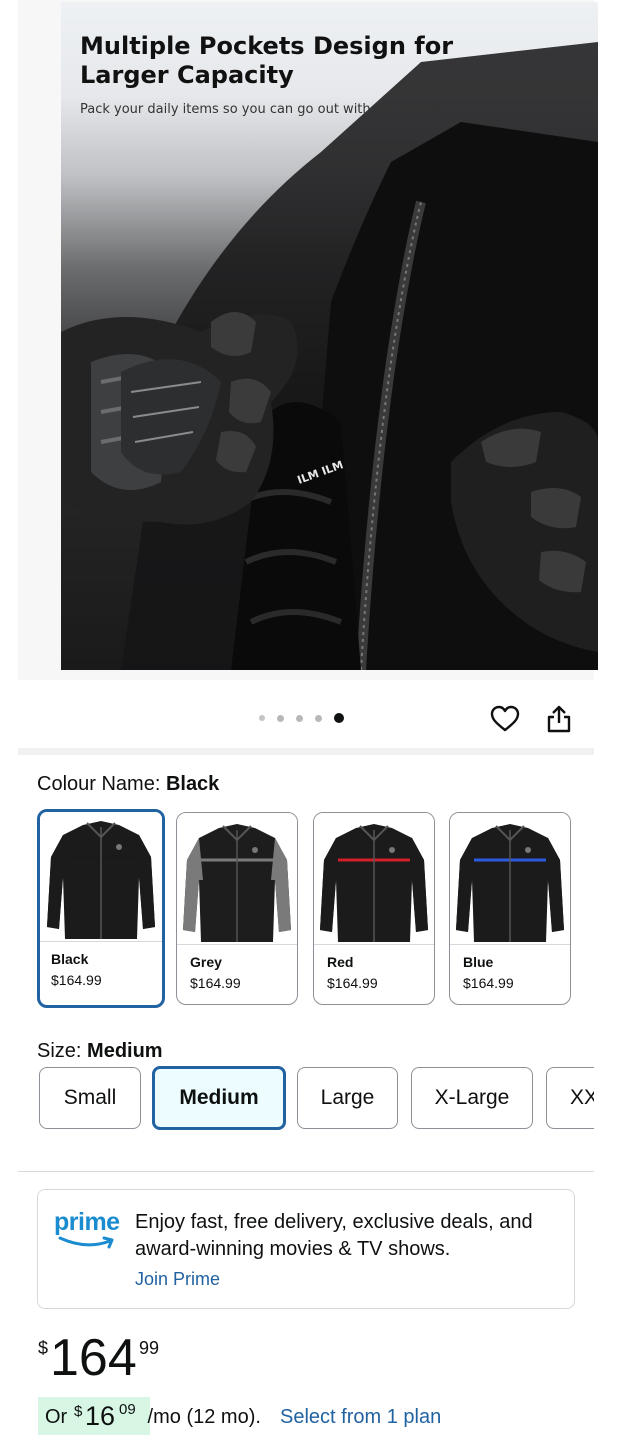 This screenshot has width=633, height=1440. What do you see at coordinates (347, 1098) in the screenshot?
I see `size-option-large: Large` at bounding box center [347, 1098].